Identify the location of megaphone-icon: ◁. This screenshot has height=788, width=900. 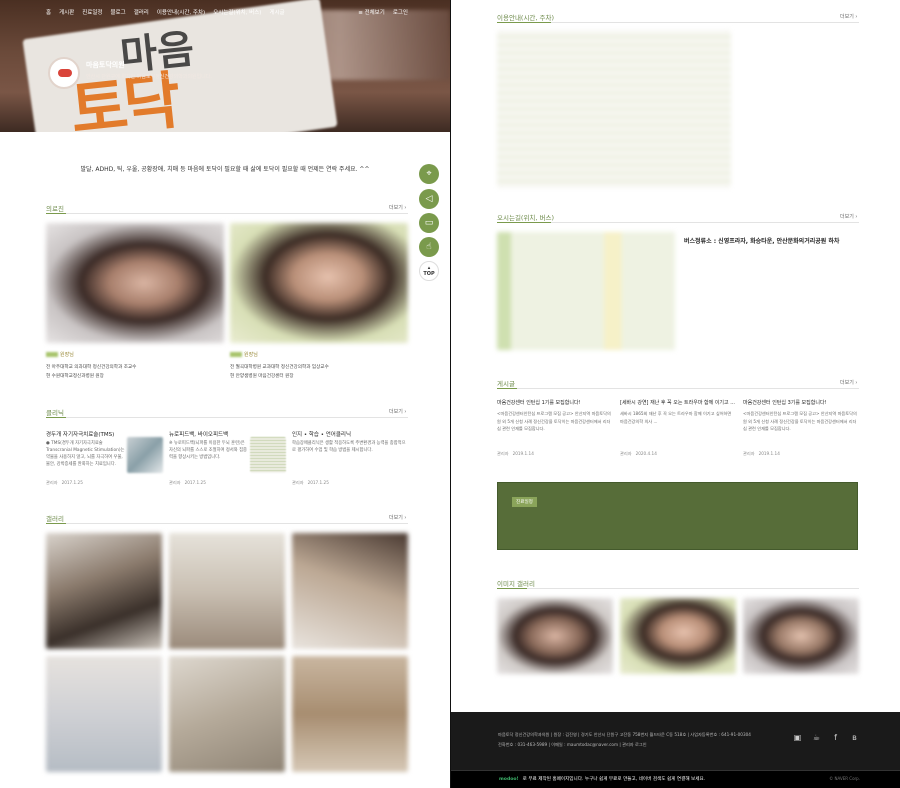
(429, 199).